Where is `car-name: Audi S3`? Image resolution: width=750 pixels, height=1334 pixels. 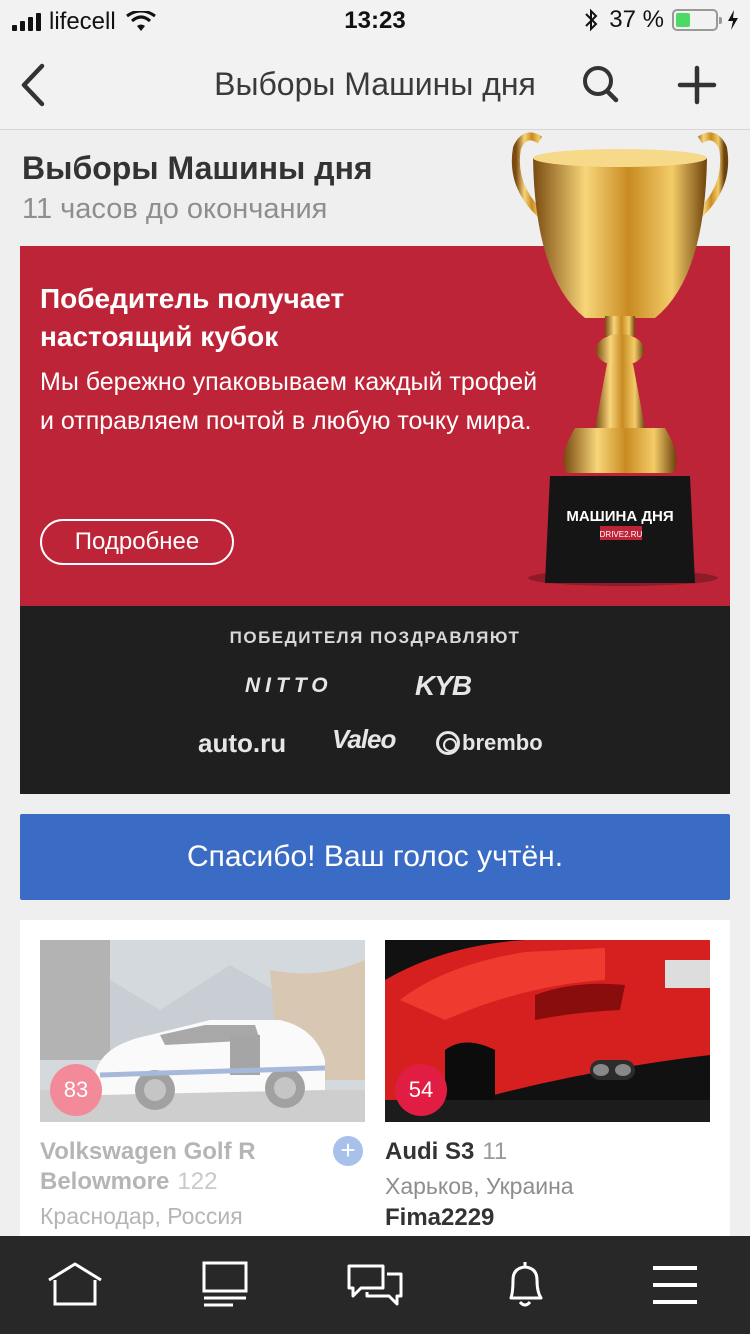 car-name: Audi S3 is located at coordinates (429, 1151).